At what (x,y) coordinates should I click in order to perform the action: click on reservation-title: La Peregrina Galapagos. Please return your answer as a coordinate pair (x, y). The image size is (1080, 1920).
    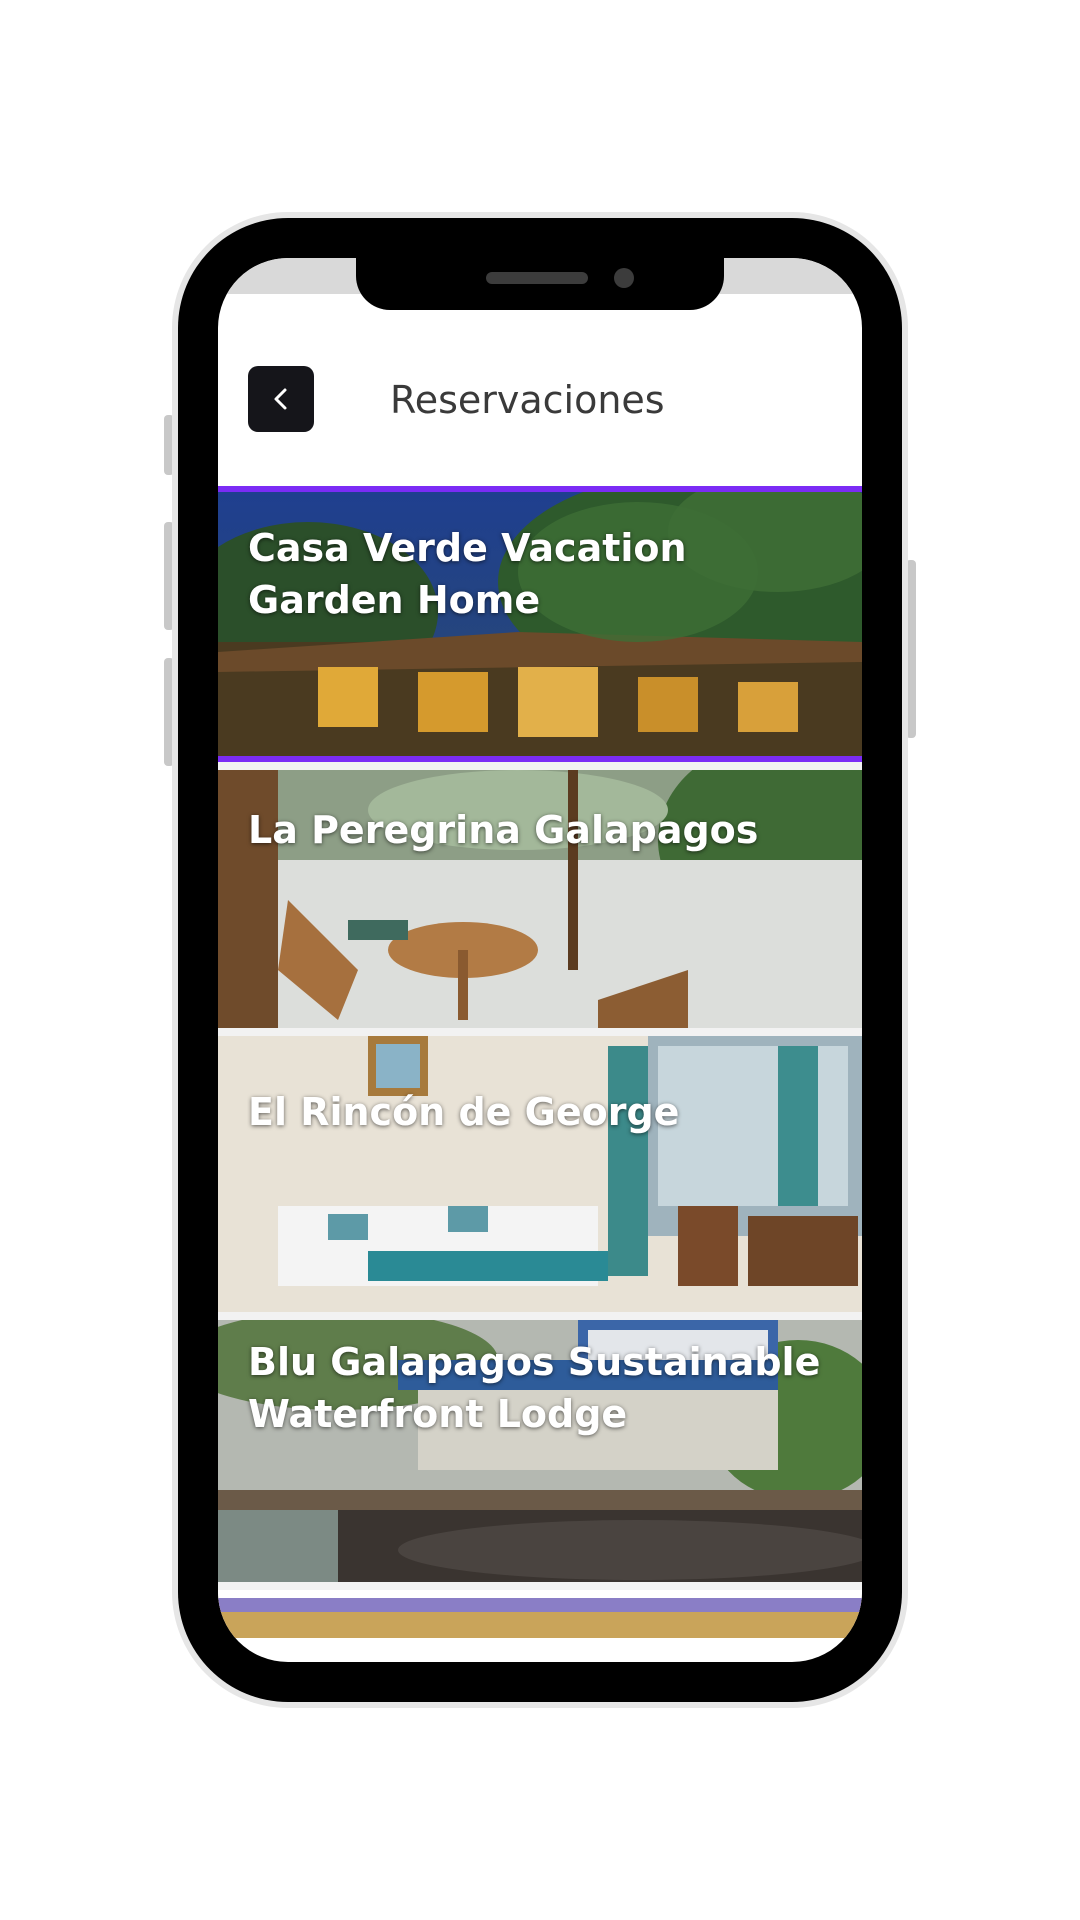
    Looking at the image, I should click on (503, 830).